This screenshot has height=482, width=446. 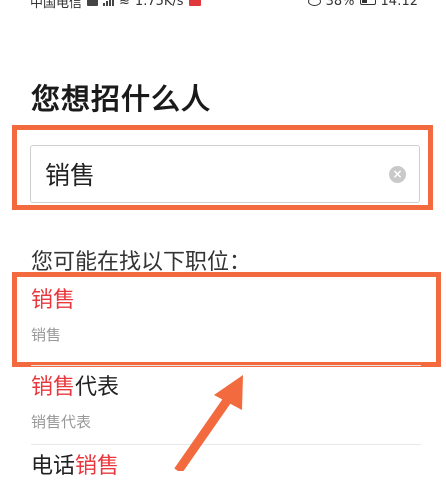 I want to click on notification-badge-icon, so click(x=194, y=3).